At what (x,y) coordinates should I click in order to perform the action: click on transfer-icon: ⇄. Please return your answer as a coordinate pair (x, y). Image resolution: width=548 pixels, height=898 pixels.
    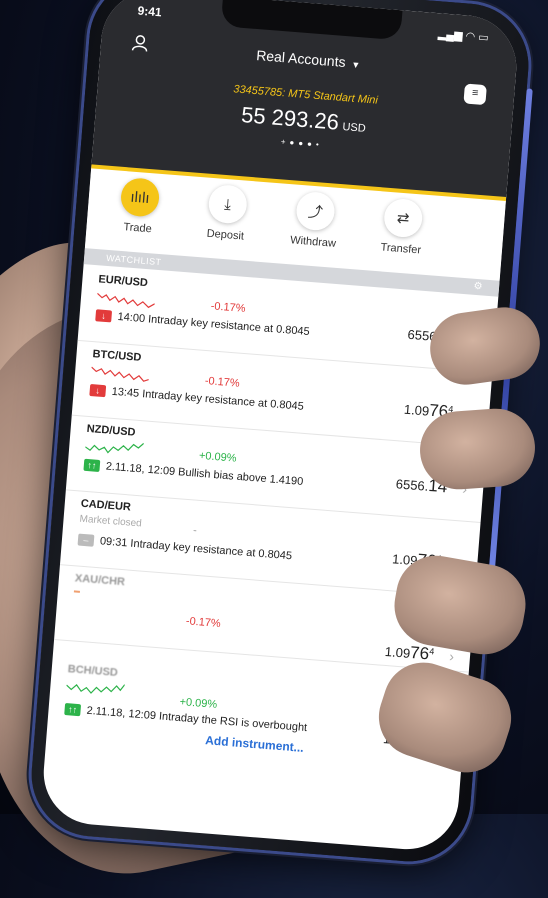
    Looking at the image, I should click on (403, 218).